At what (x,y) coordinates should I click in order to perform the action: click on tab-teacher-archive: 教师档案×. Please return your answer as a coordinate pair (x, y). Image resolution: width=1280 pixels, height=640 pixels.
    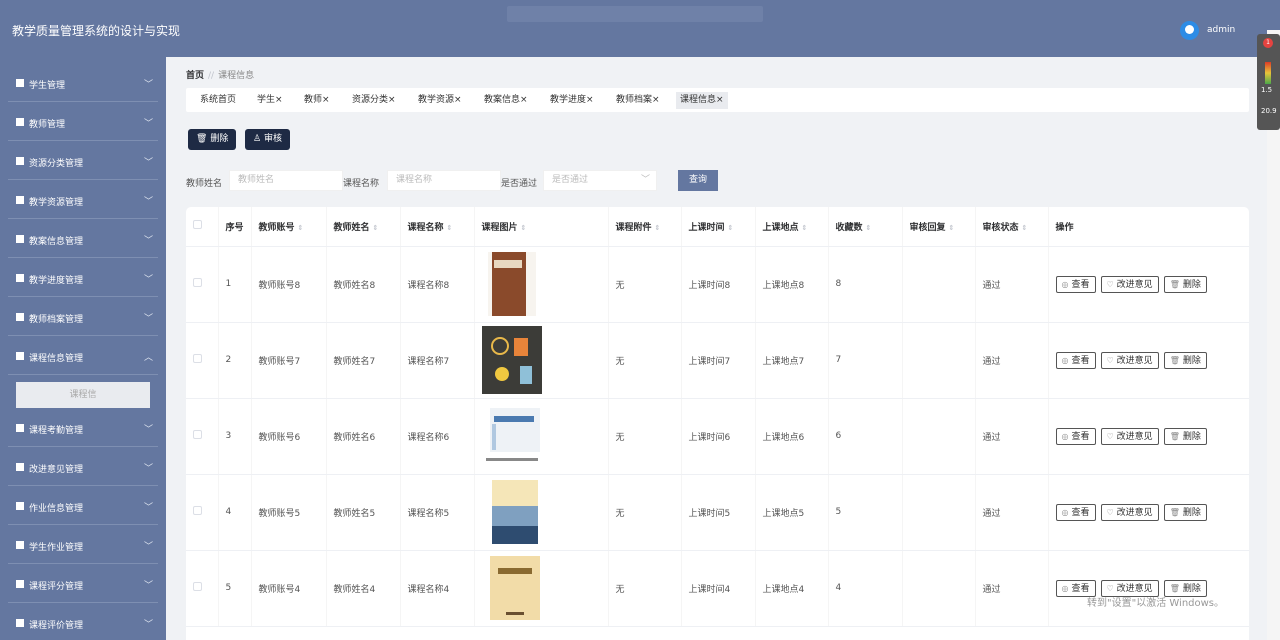
    Looking at the image, I should click on (638, 100).